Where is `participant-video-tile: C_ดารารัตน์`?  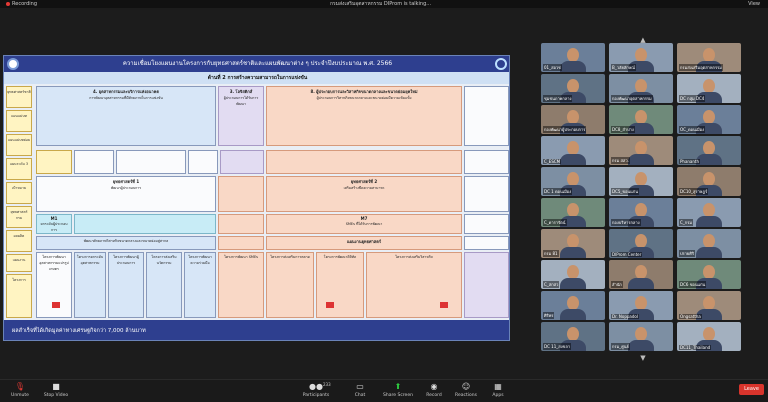 participant-video-tile: C_ดารารัตน์ is located at coordinates (573, 212).